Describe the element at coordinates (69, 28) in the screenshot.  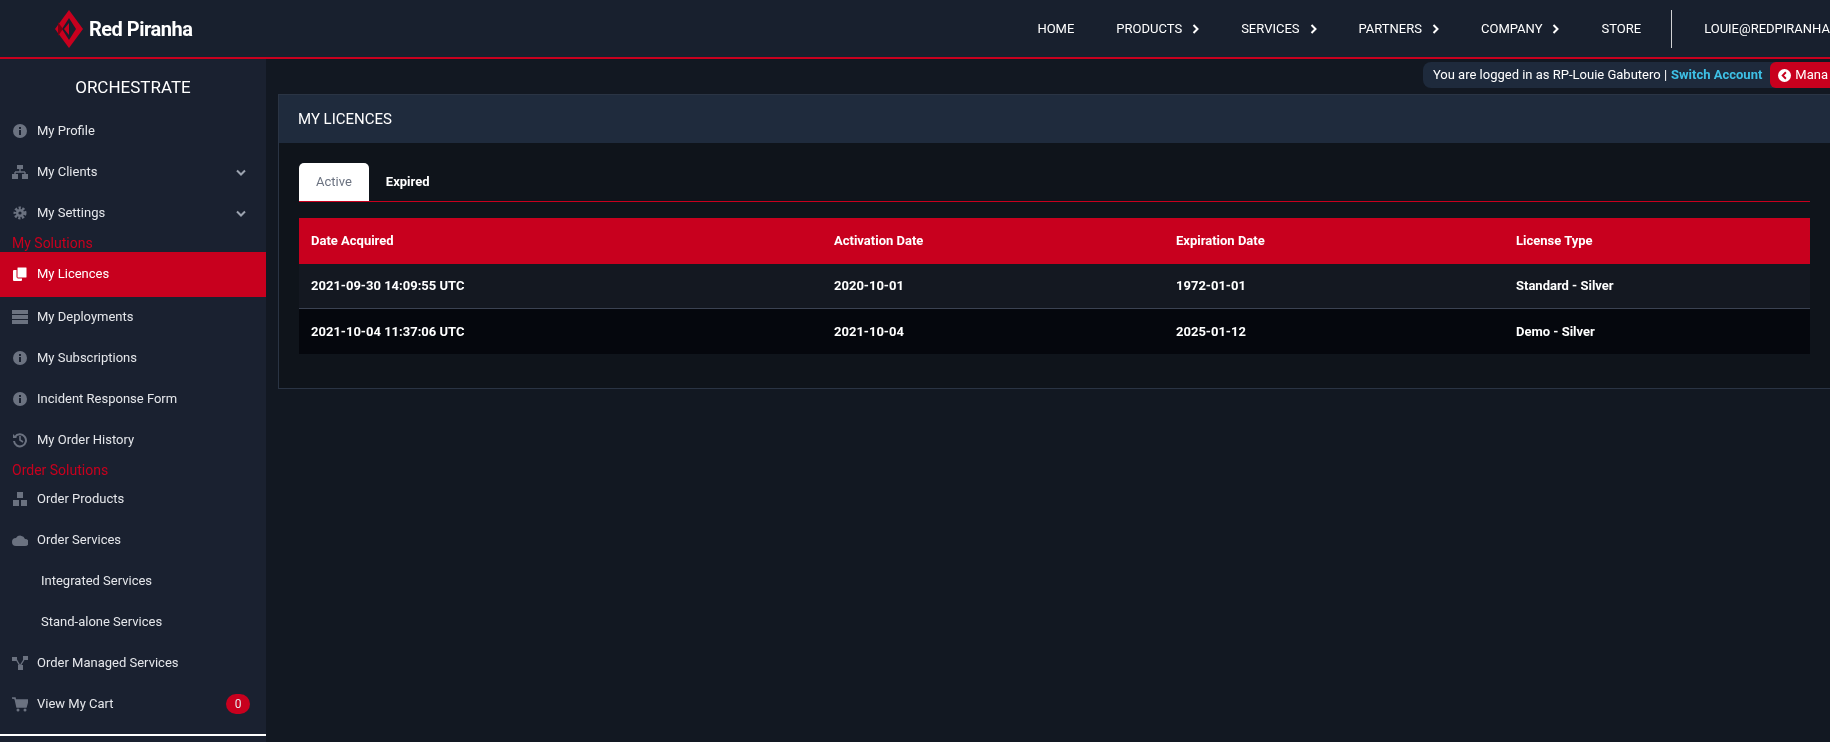
I see `logo-icon` at that location.